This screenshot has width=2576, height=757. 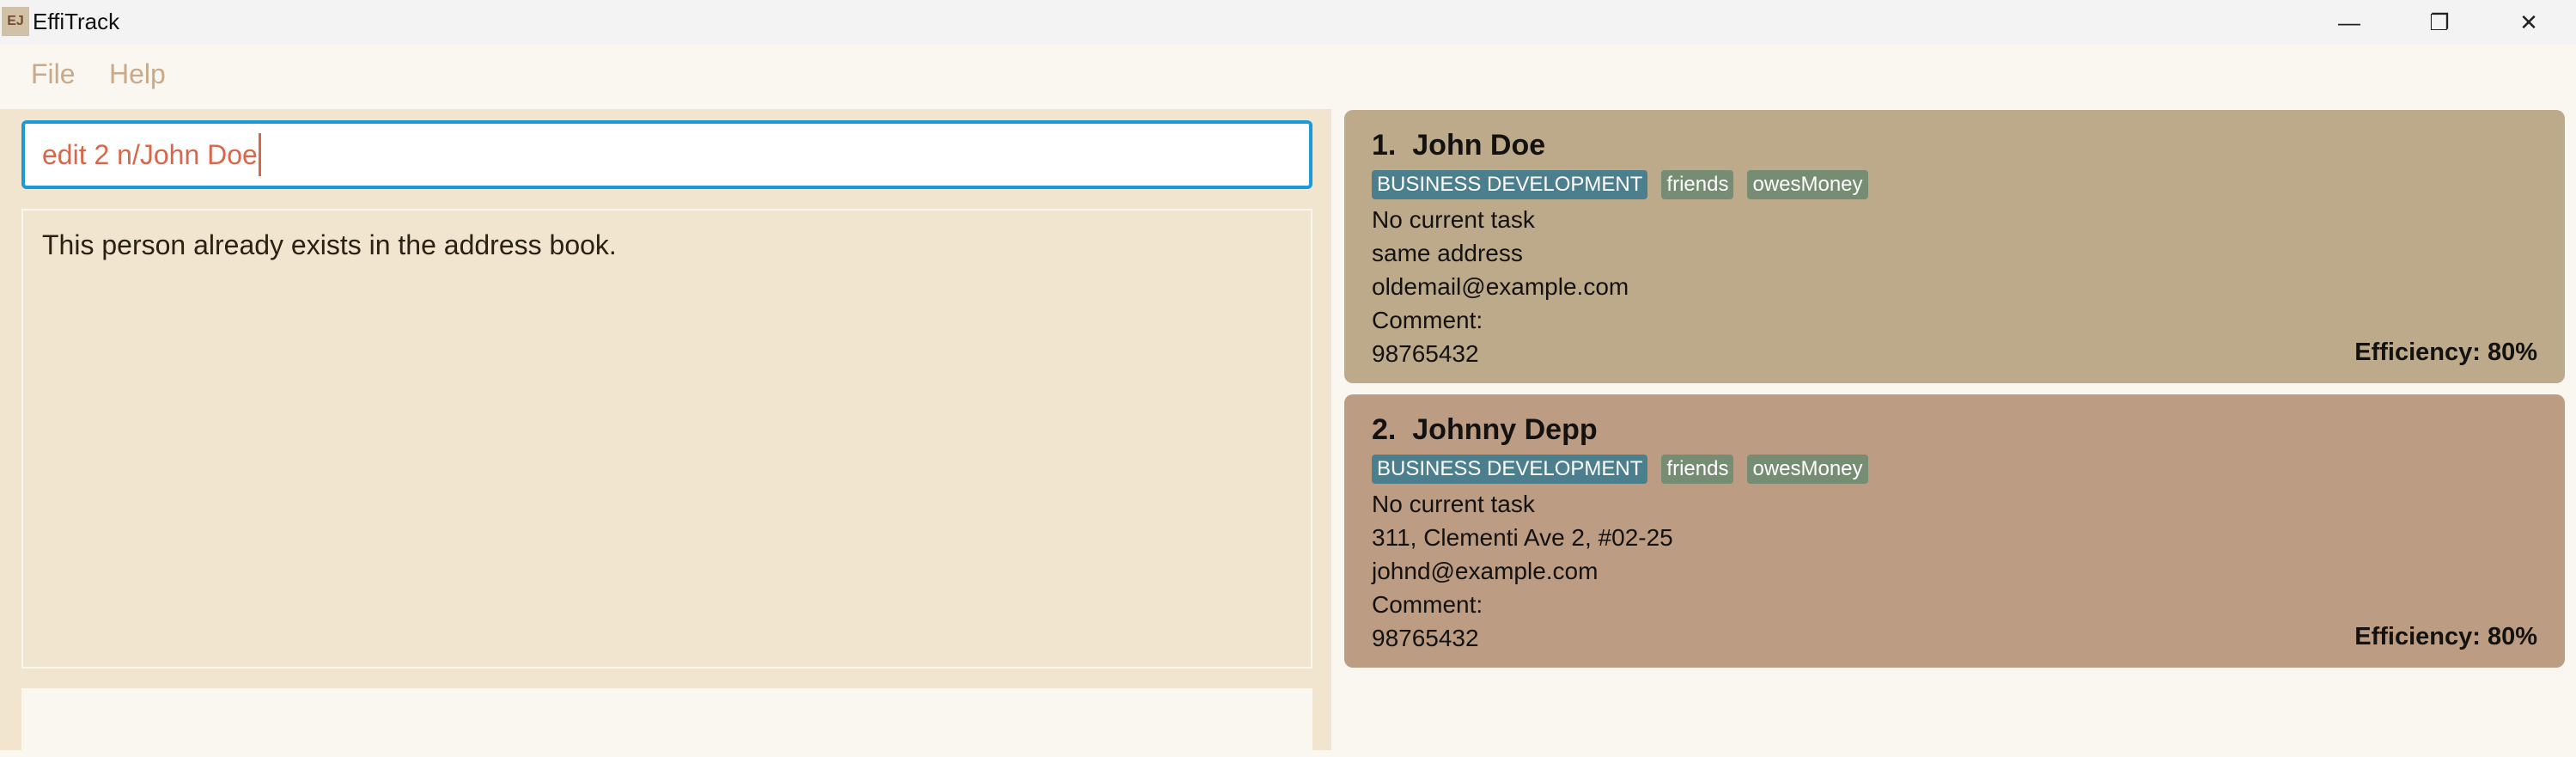 What do you see at coordinates (15, 21) in the screenshot?
I see `app-logo-icon: EJ` at bounding box center [15, 21].